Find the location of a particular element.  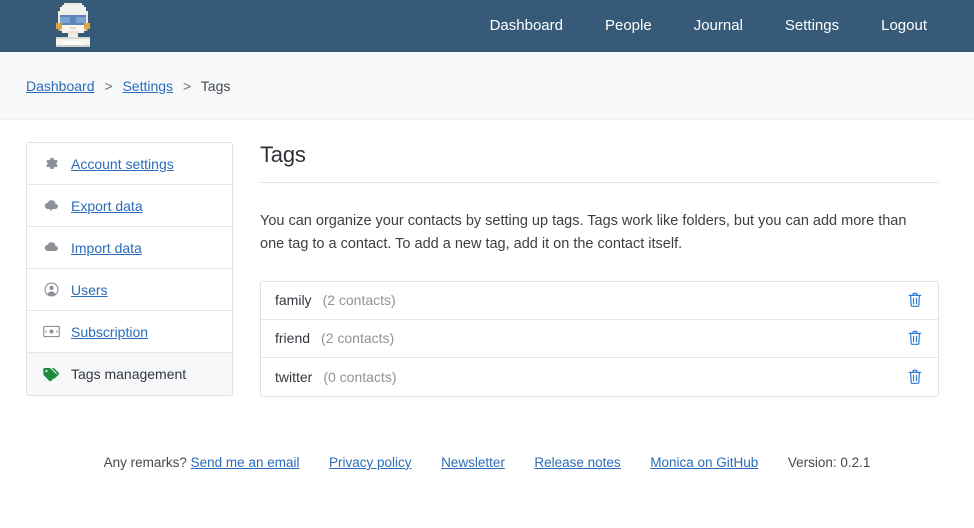

sidebar-item-label: Subscription is located at coordinates (110, 331).